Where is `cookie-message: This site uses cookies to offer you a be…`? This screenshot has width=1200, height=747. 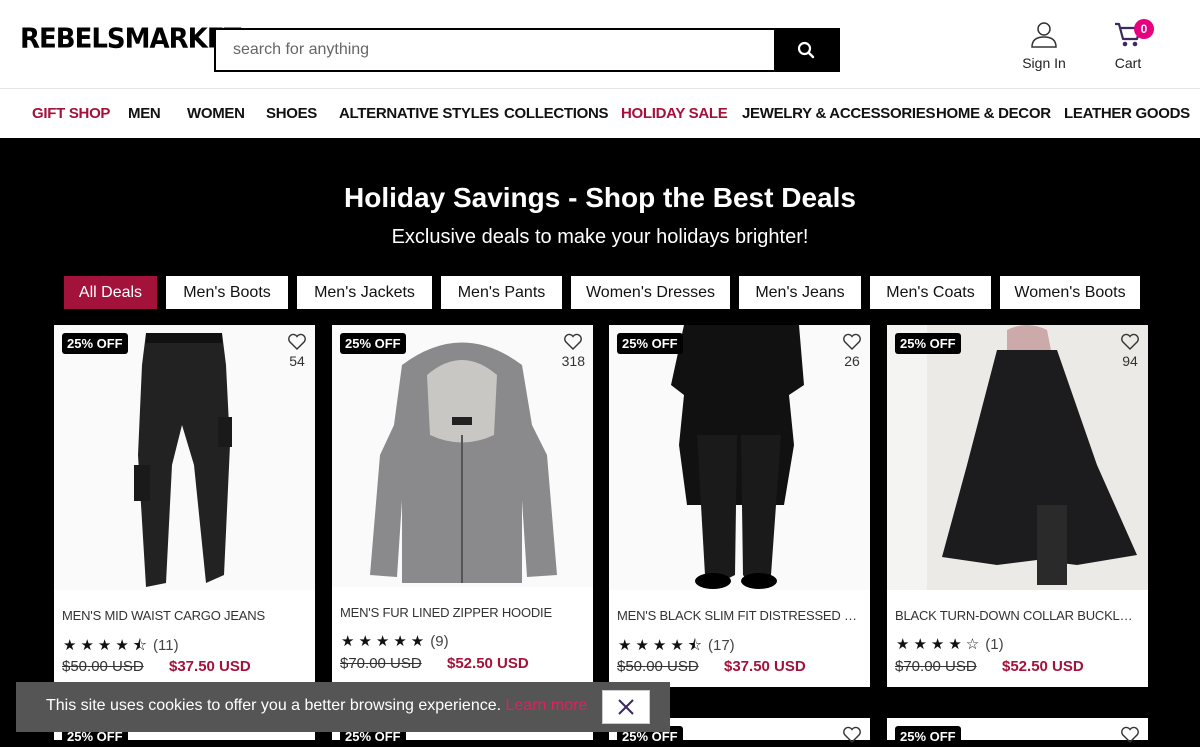
cookie-message: This site uses cookies to offer you a be… is located at coordinates (316, 706).